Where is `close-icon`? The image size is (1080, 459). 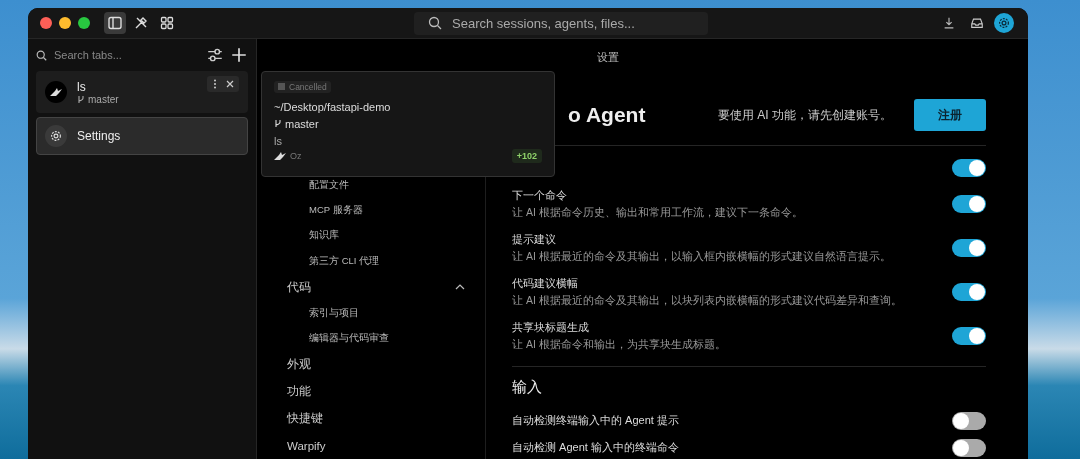
close-icon is located at coordinates (230, 84).